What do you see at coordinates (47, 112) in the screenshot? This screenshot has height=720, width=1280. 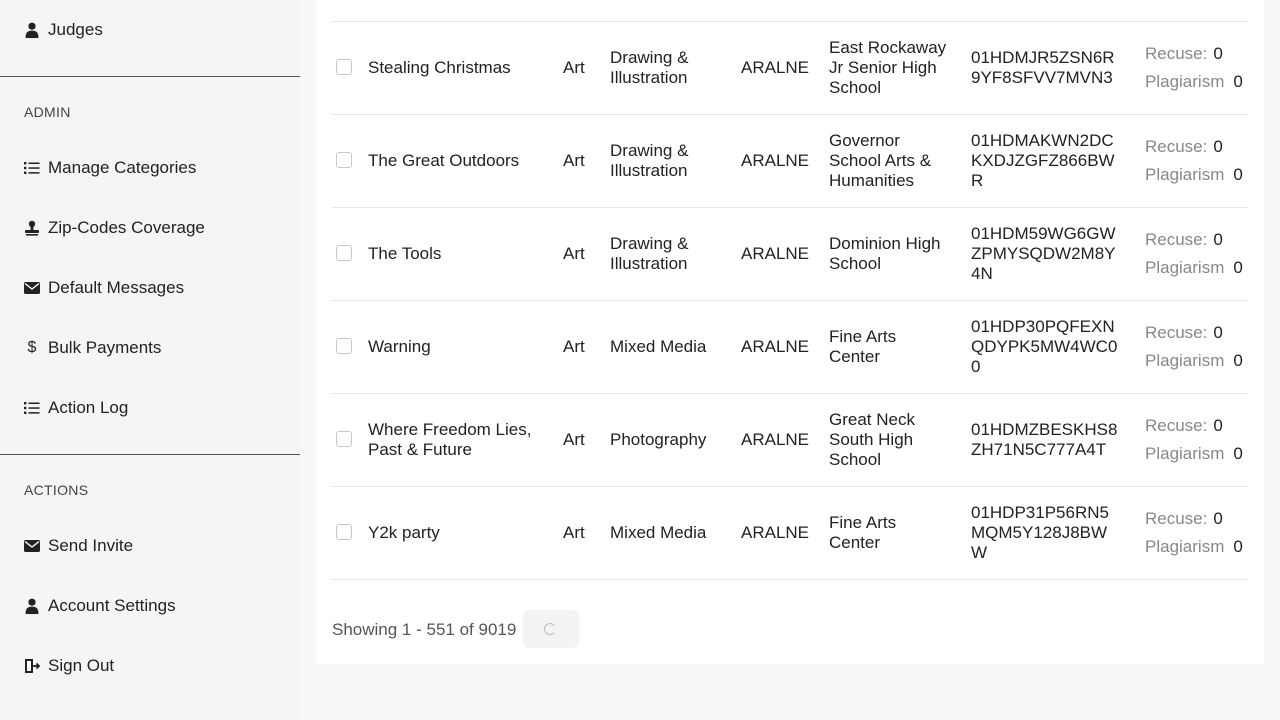 I see `admin-section-title: ADMIN` at bounding box center [47, 112].